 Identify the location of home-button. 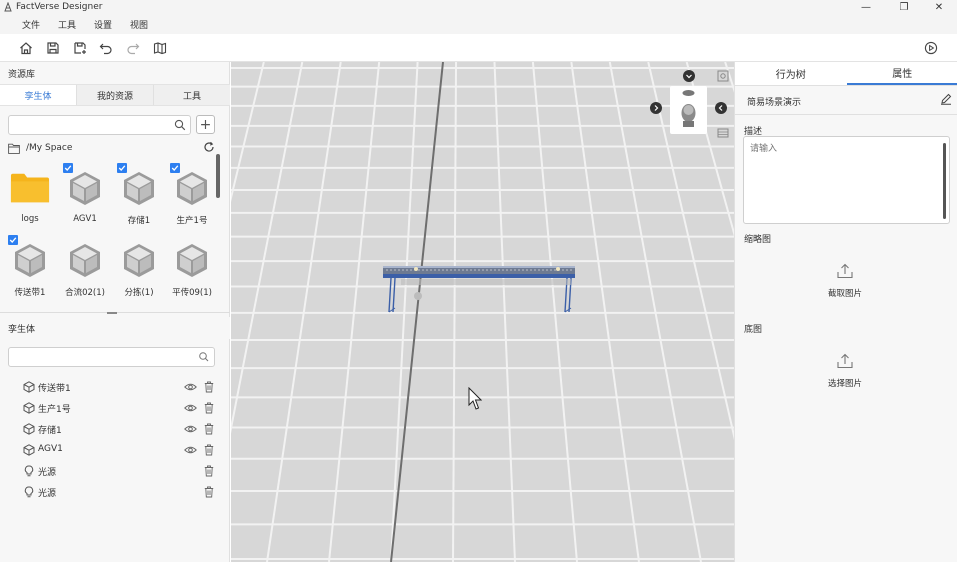
(26, 48).